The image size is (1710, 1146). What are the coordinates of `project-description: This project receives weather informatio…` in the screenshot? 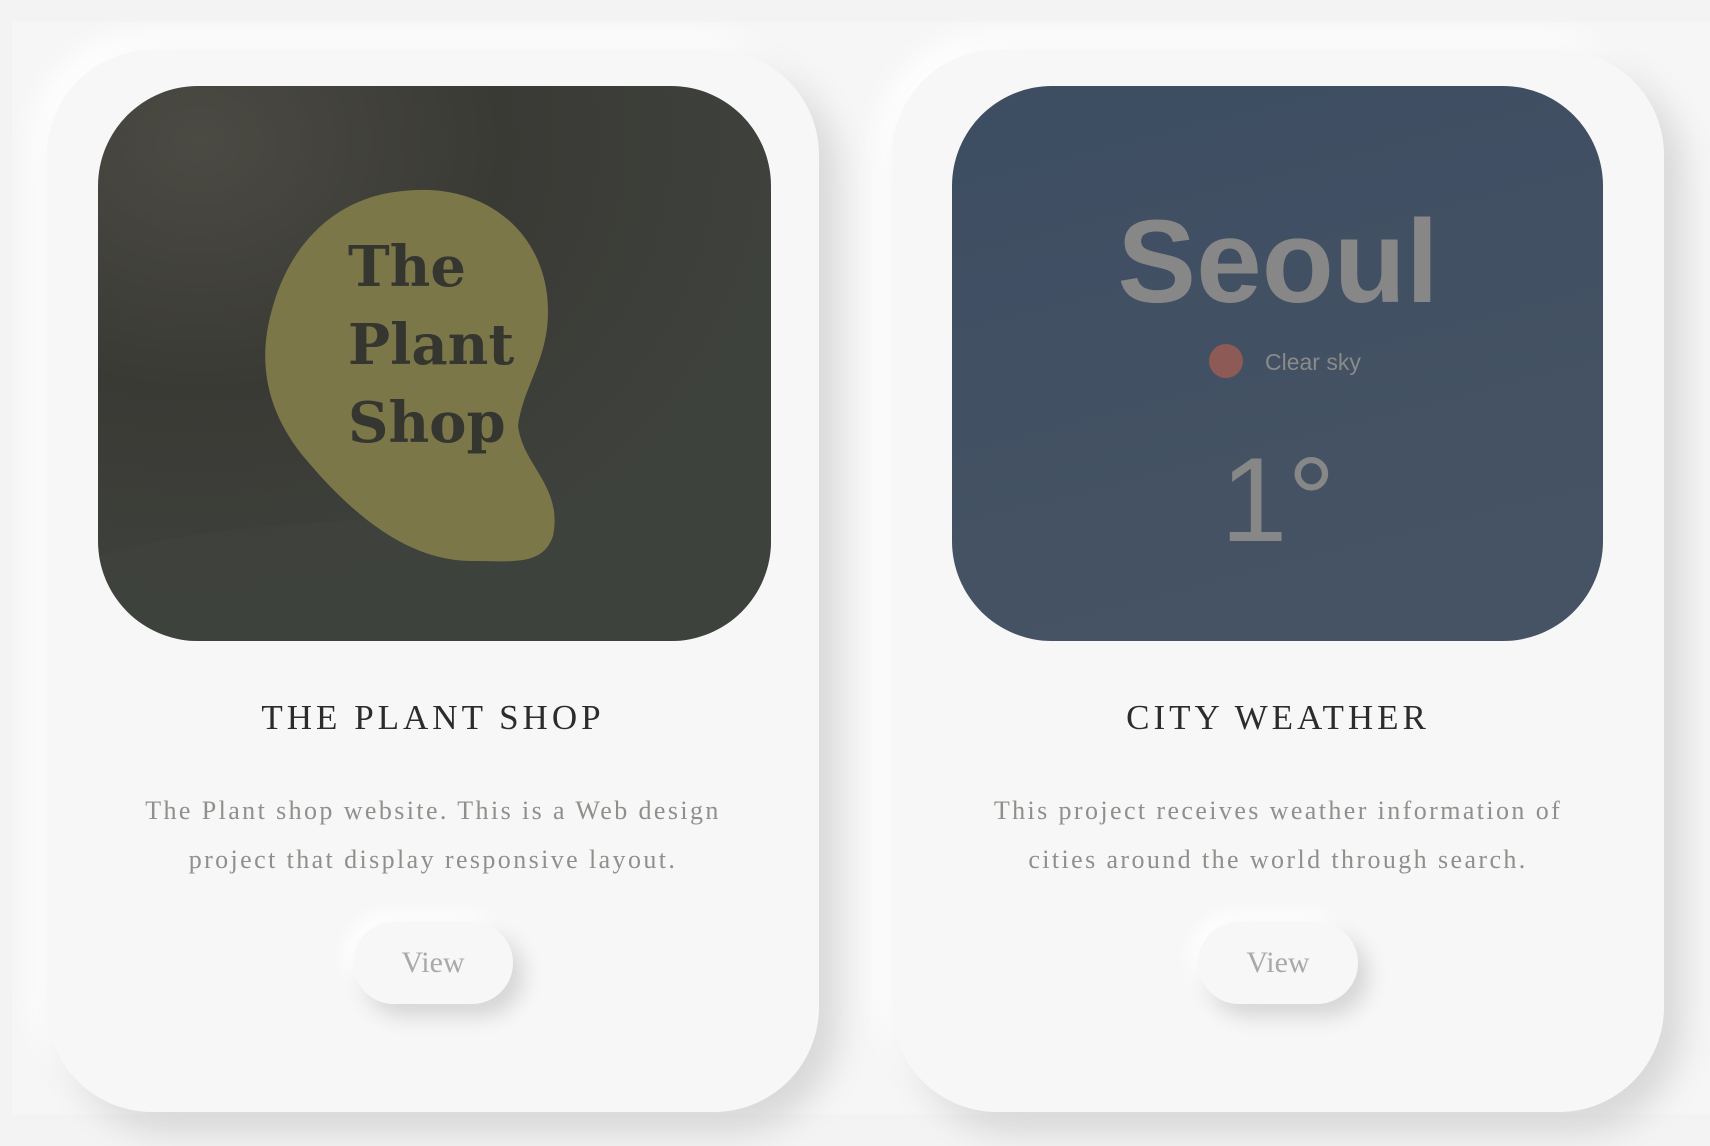 It's located at (1278, 835).